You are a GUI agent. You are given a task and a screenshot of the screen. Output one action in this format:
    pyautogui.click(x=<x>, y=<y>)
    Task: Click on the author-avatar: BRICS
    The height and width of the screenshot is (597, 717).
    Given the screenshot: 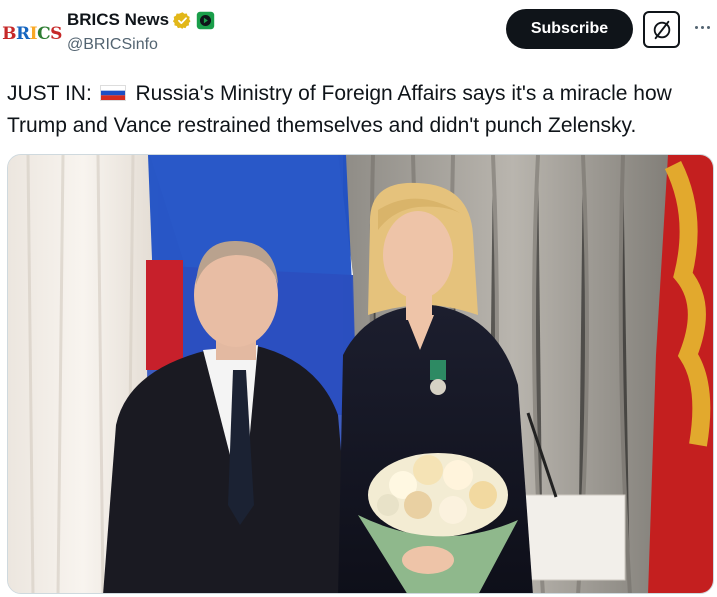 What is the action you would take?
    pyautogui.click(x=32, y=34)
    